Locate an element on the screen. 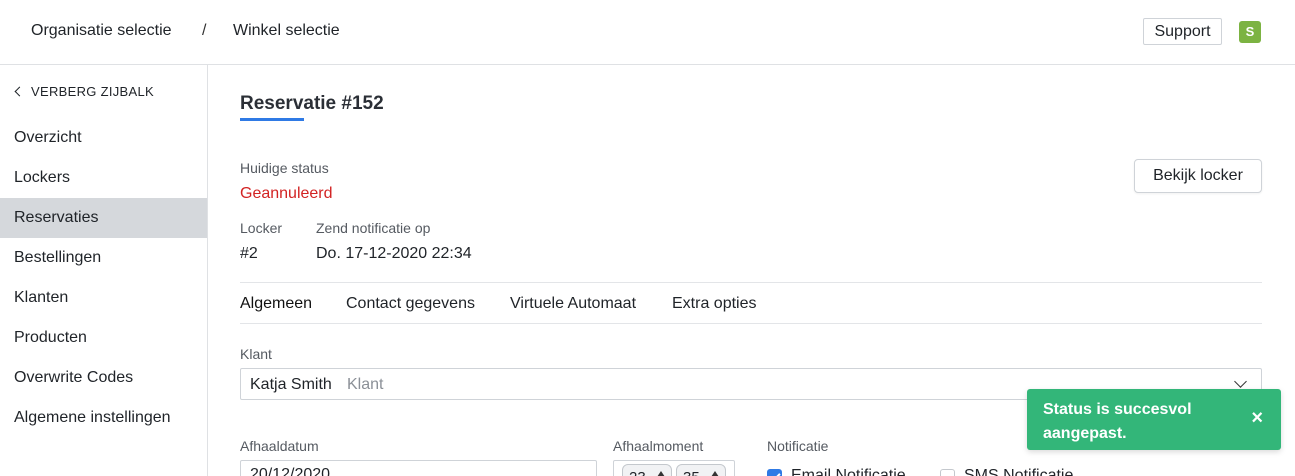  hour-value: 23 is located at coordinates (637, 472).